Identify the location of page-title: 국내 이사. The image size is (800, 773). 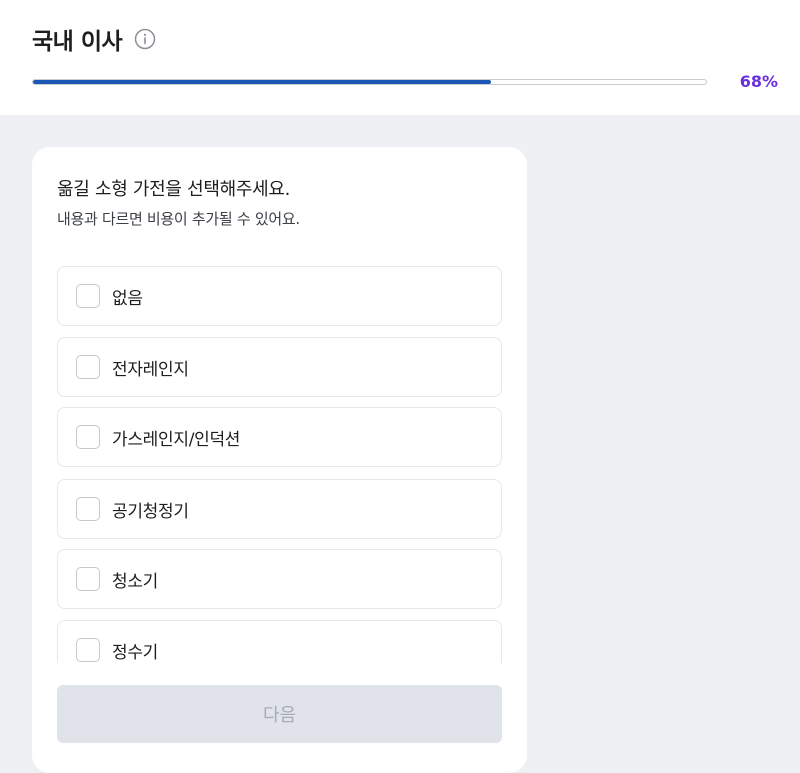
(77, 42).